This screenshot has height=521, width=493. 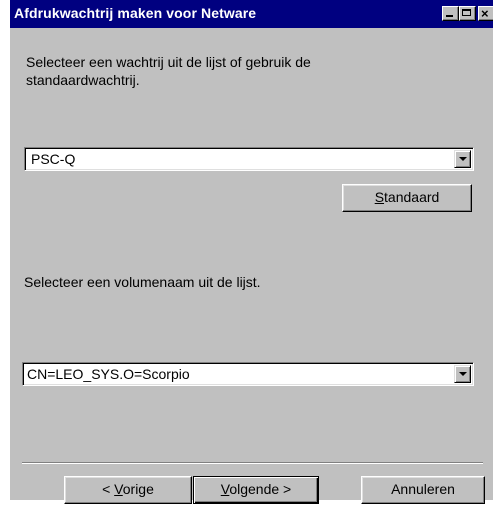 What do you see at coordinates (138, 489) in the screenshot?
I see `back-button-label-rest: orige` at bounding box center [138, 489].